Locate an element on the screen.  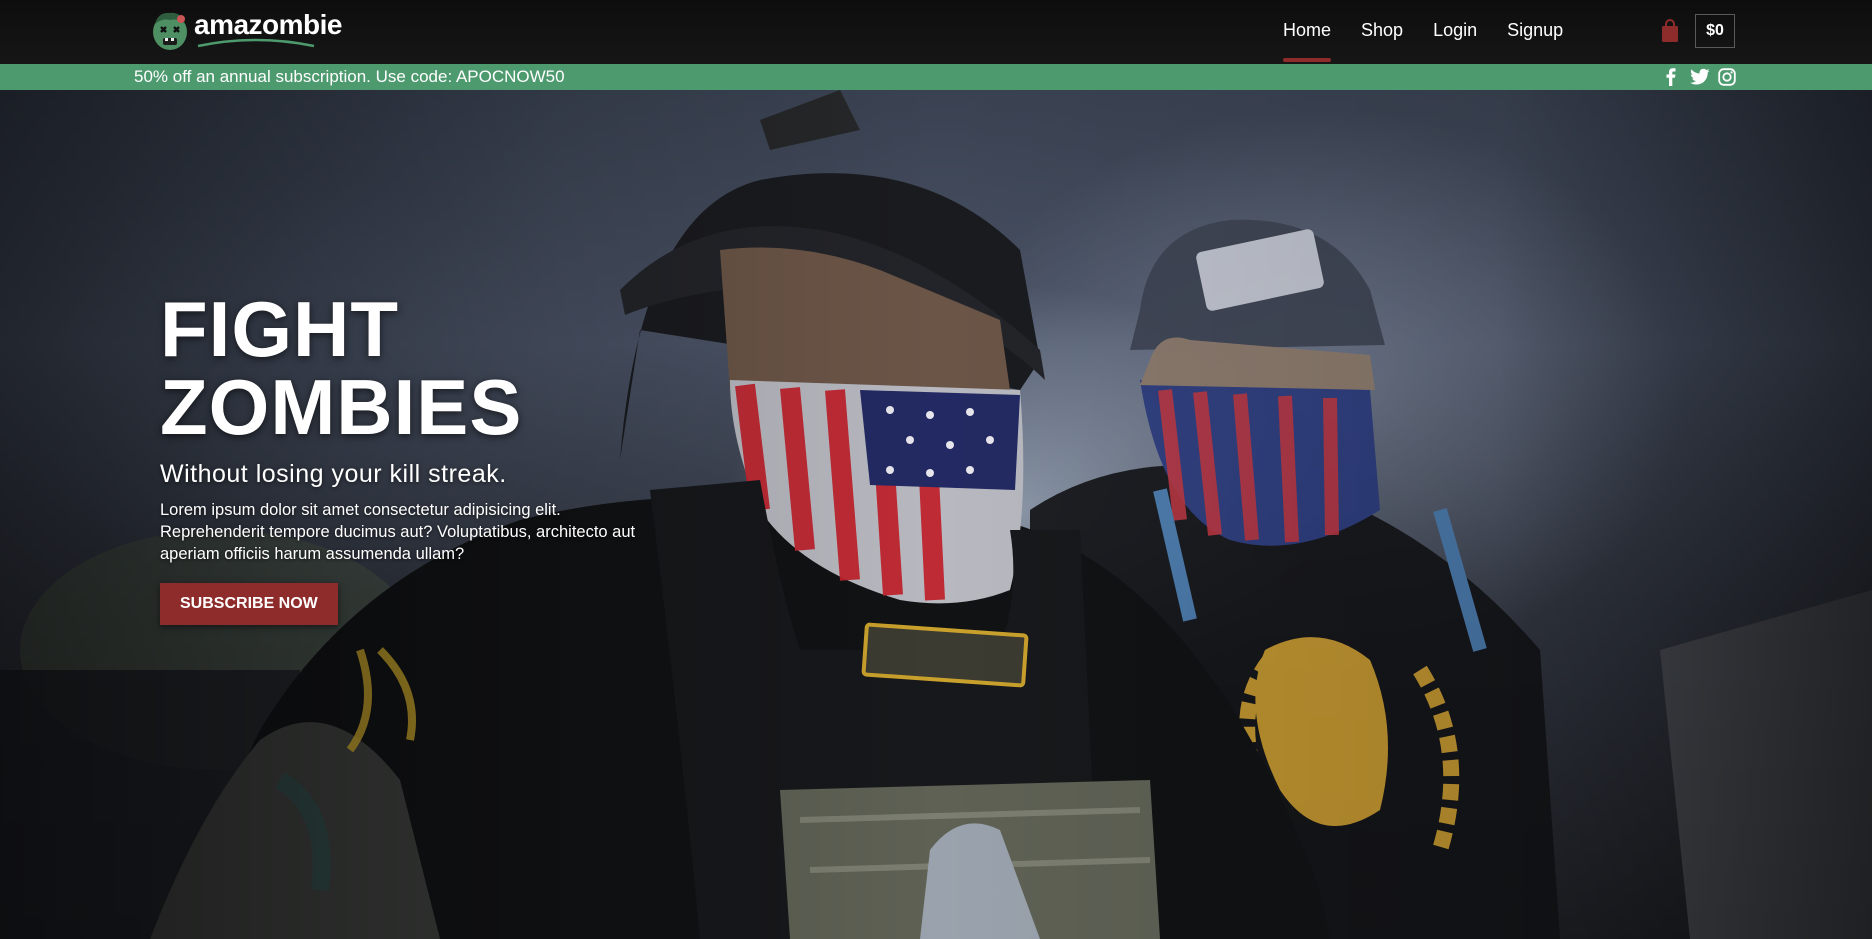
brand-swoosh is located at coordinates (256, 43).